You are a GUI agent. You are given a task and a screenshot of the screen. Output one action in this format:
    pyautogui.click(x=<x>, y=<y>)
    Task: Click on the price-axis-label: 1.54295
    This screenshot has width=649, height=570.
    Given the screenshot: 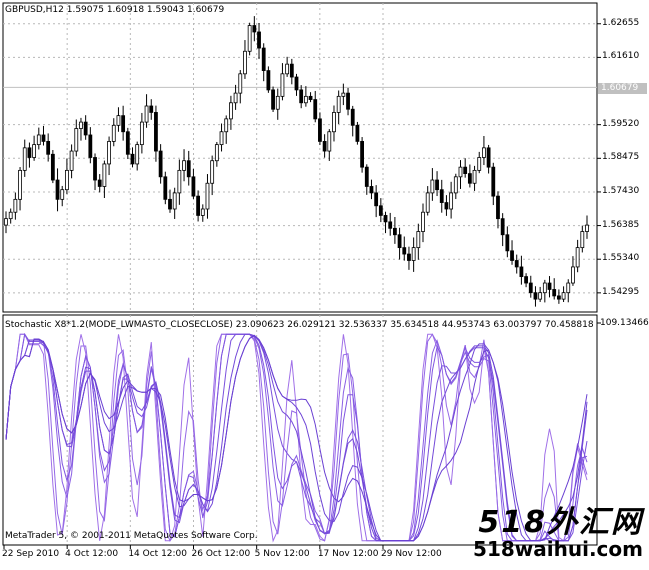 What is the action you would take?
    pyautogui.click(x=621, y=291)
    